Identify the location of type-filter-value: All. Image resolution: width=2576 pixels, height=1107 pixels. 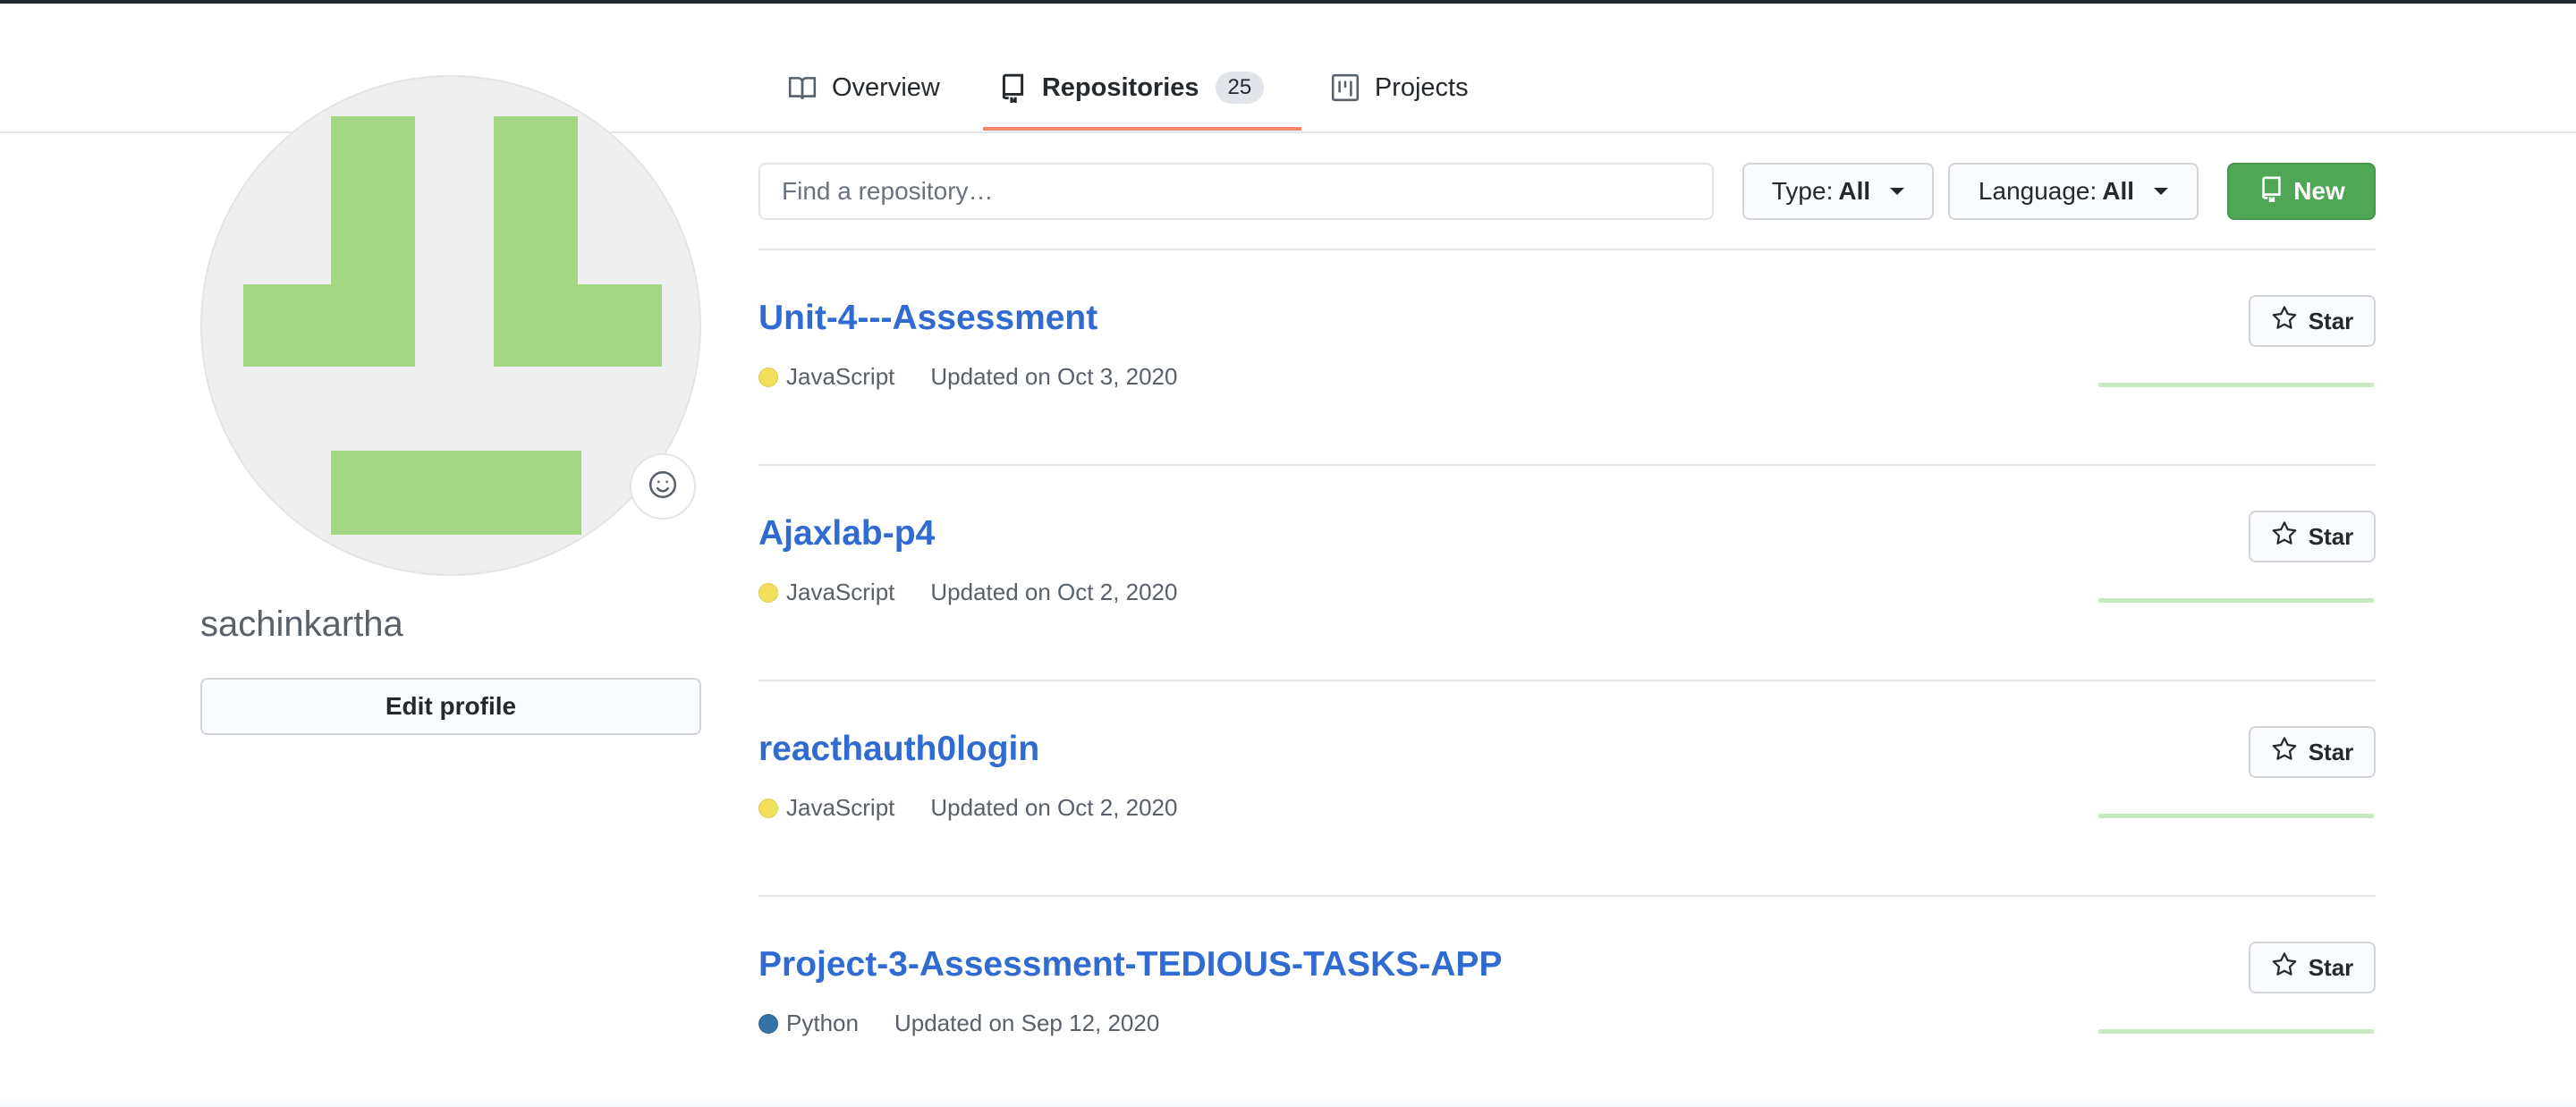
(1854, 191).